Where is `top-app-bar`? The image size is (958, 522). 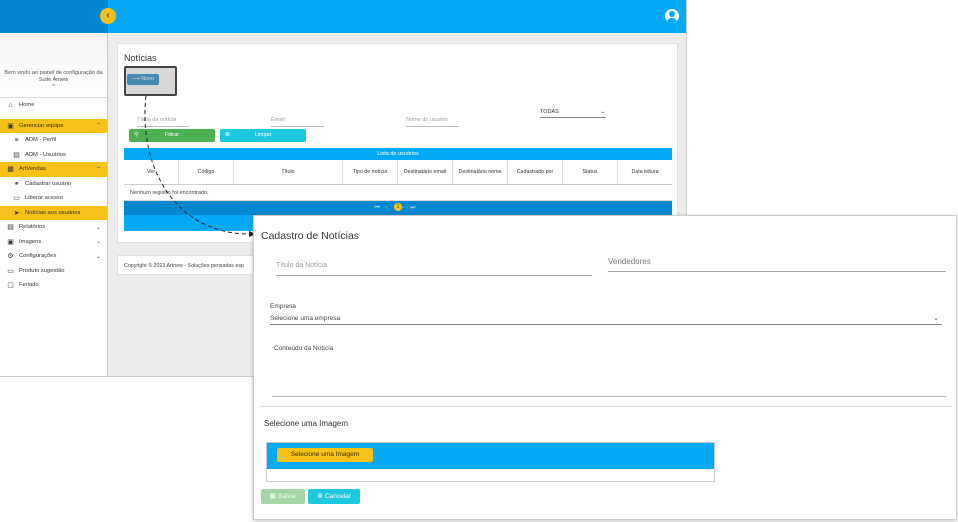
top-app-bar is located at coordinates (397, 16).